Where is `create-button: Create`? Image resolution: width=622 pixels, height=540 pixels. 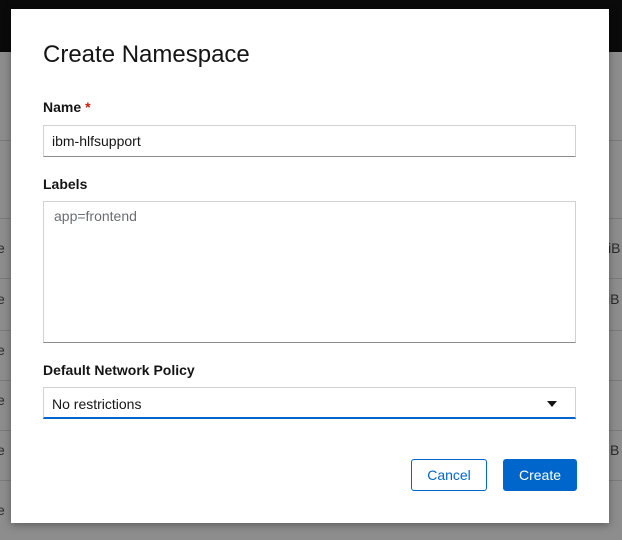
create-button: Create is located at coordinates (540, 475).